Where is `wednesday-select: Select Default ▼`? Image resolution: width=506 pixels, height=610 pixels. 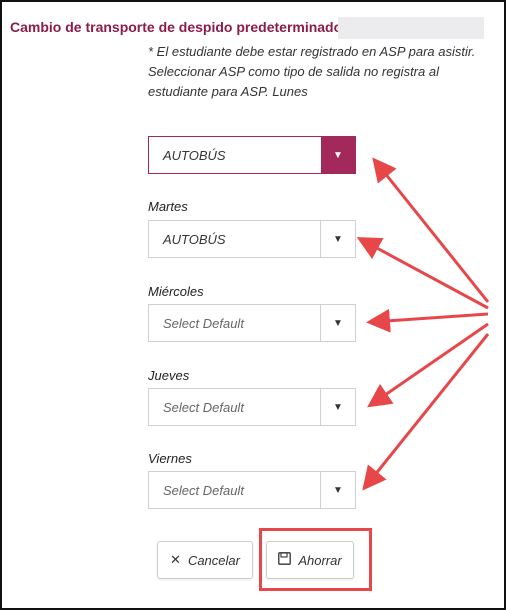 wednesday-select: Select Default ▼ is located at coordinates (252, 323).